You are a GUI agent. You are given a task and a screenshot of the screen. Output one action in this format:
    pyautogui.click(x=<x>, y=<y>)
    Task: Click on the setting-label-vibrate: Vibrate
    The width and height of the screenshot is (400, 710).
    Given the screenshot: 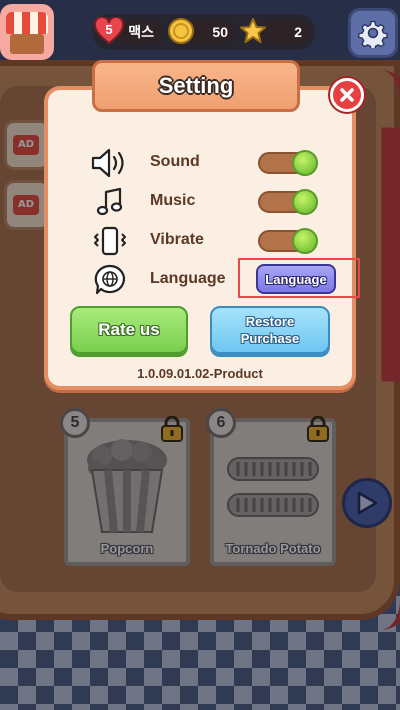 What is the action you would take?
    pyautogui.click(x=177, y=239)
    